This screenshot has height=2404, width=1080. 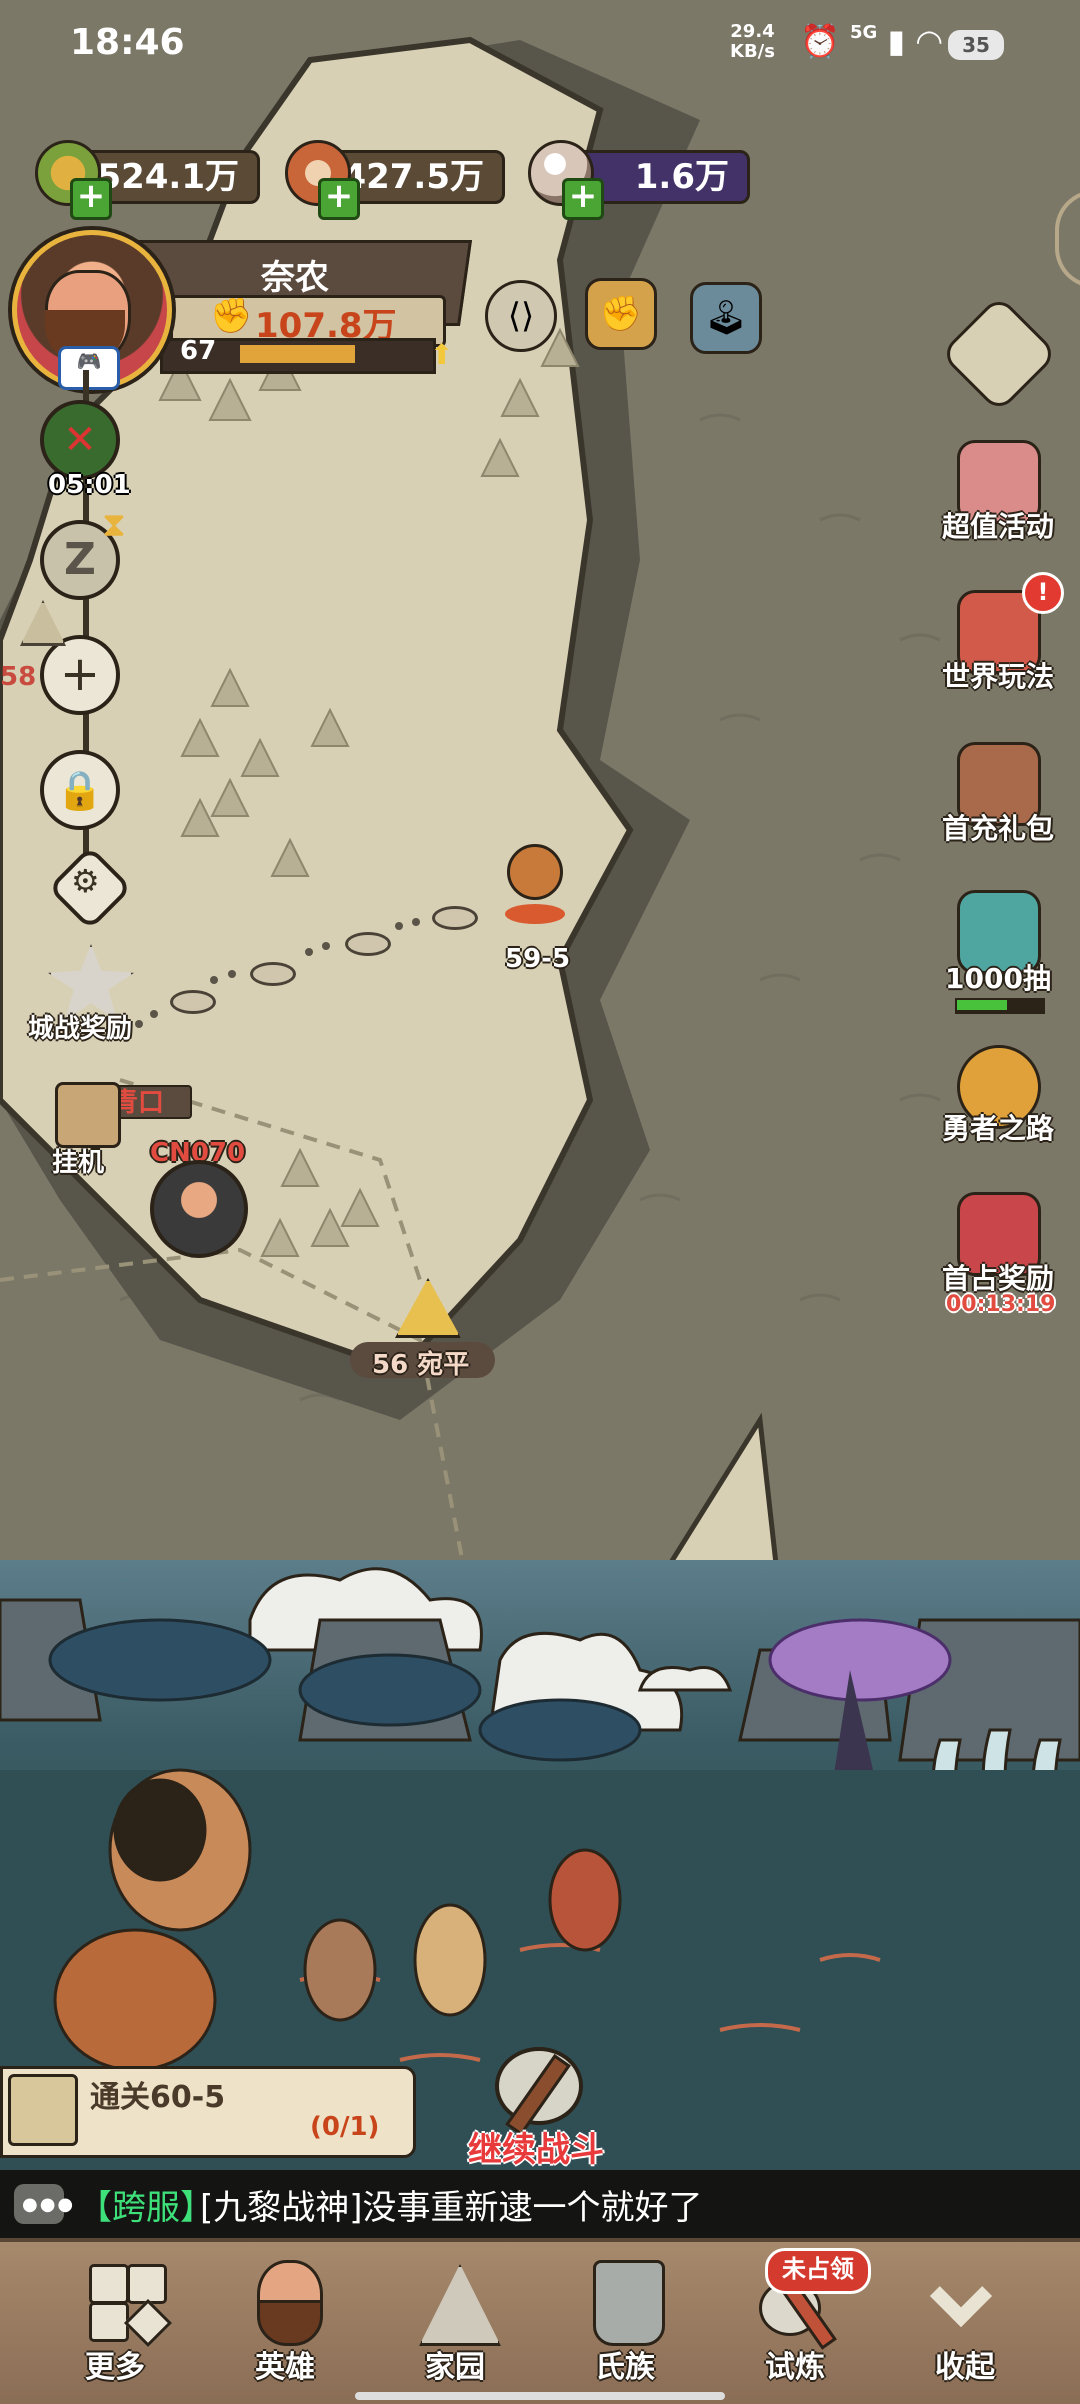 I want to click on network-type: 5G, so click(x=864, y=32).